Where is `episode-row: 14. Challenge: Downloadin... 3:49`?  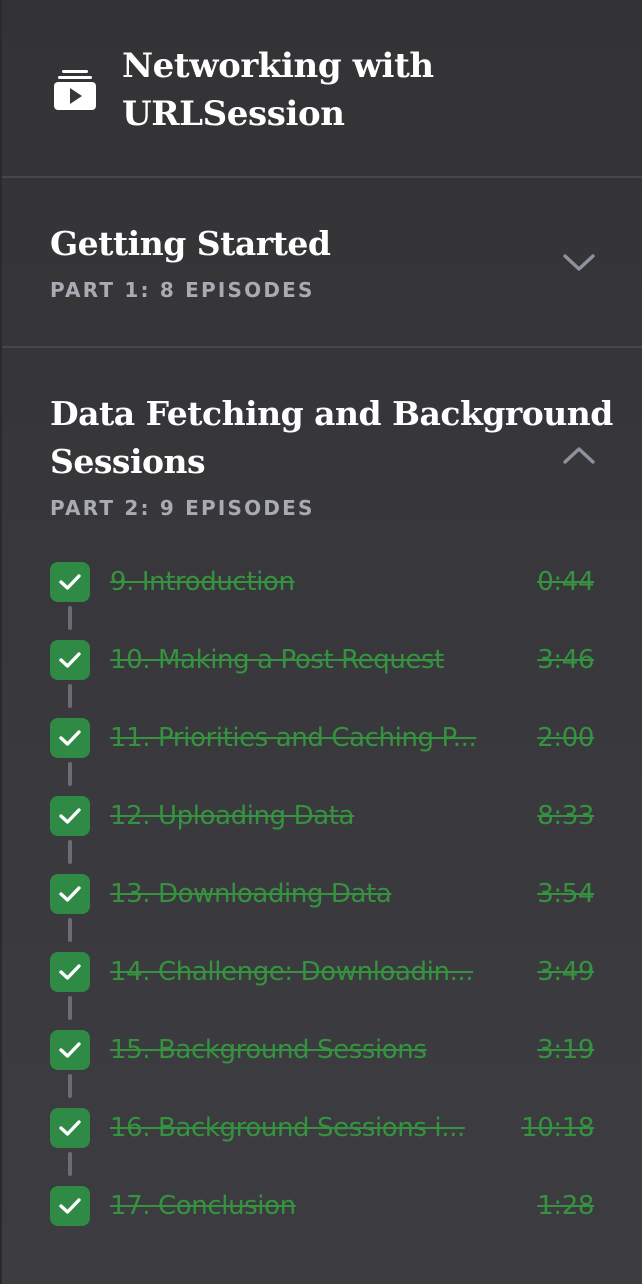 episode-row: 14. Challenge: Downloadin... 3:49 is located at coordinates (323, 972).